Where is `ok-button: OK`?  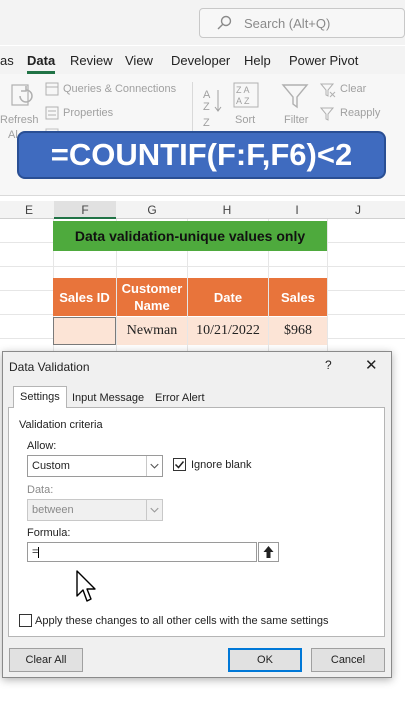
ok-button: OK is located at coordinates (265, 660).